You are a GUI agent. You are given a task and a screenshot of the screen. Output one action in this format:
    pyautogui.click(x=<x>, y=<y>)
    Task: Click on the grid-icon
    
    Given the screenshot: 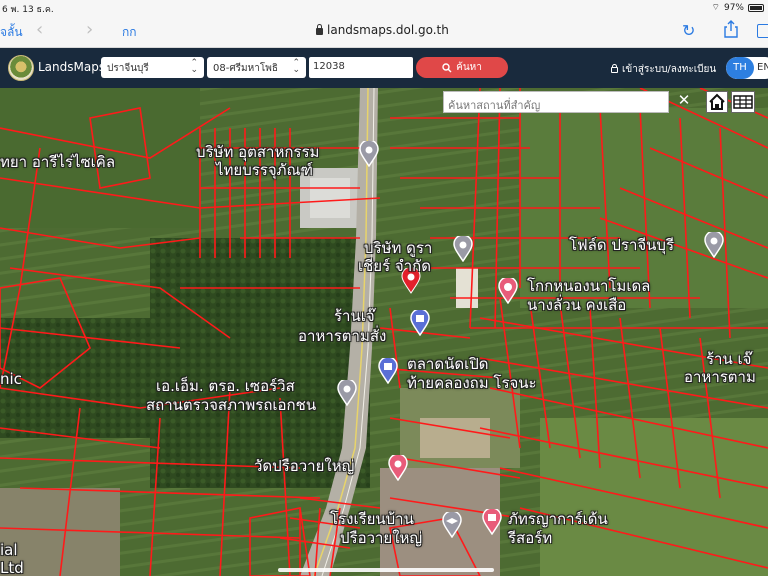 What is the action you would take?
    pyautogui.click(x=743, y=102)
    